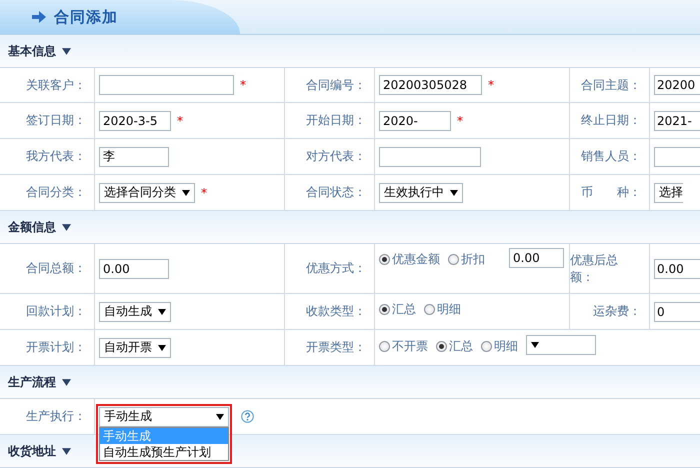 The width and height of the screenshot is (700, 468). What do you see at coordinates (56, 85) in the screenshot?
I see `field-label: 关联客户：` at bounding box center [56, 85].